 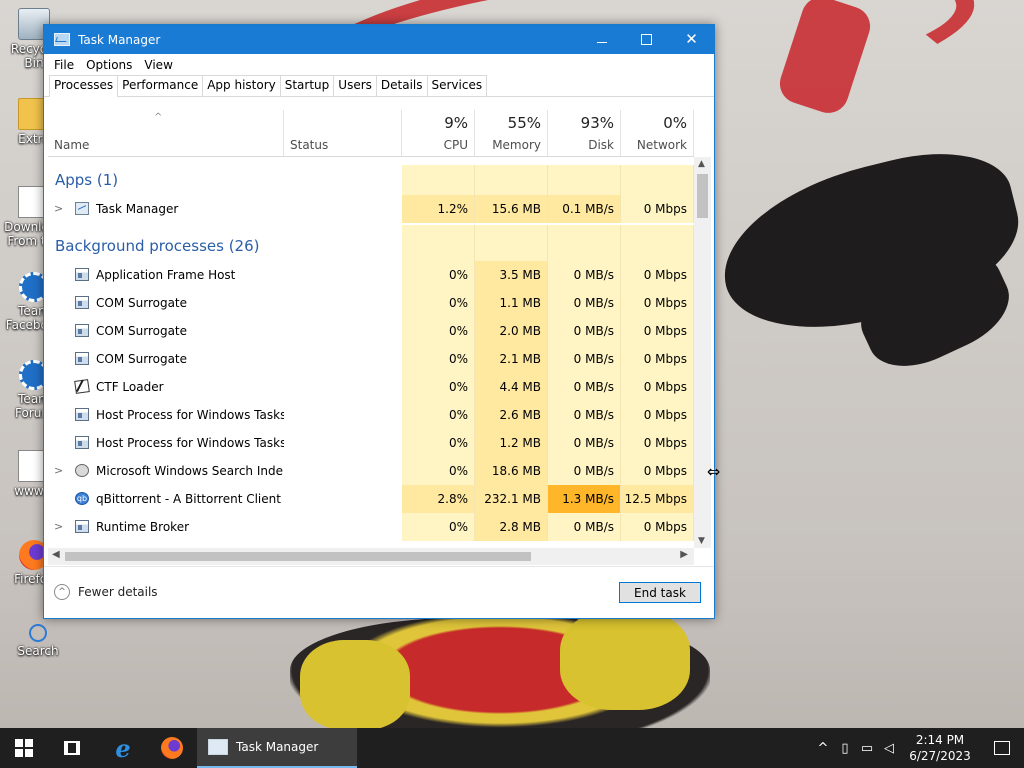 What do you see at coordinates (106, 592) in the screenshot?
I see `fewer-details-link: ^ Fewer details` at bounding box center [106, 592].